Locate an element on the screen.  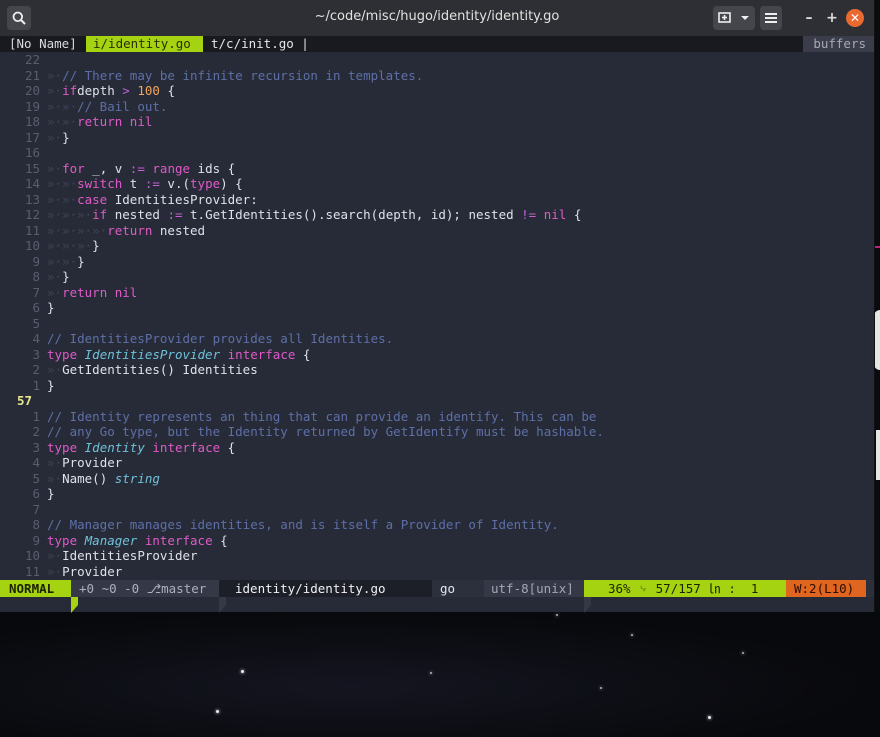
code-line: 14 »·»·switch t := v.(type) { is located at coordinates (121, 184).